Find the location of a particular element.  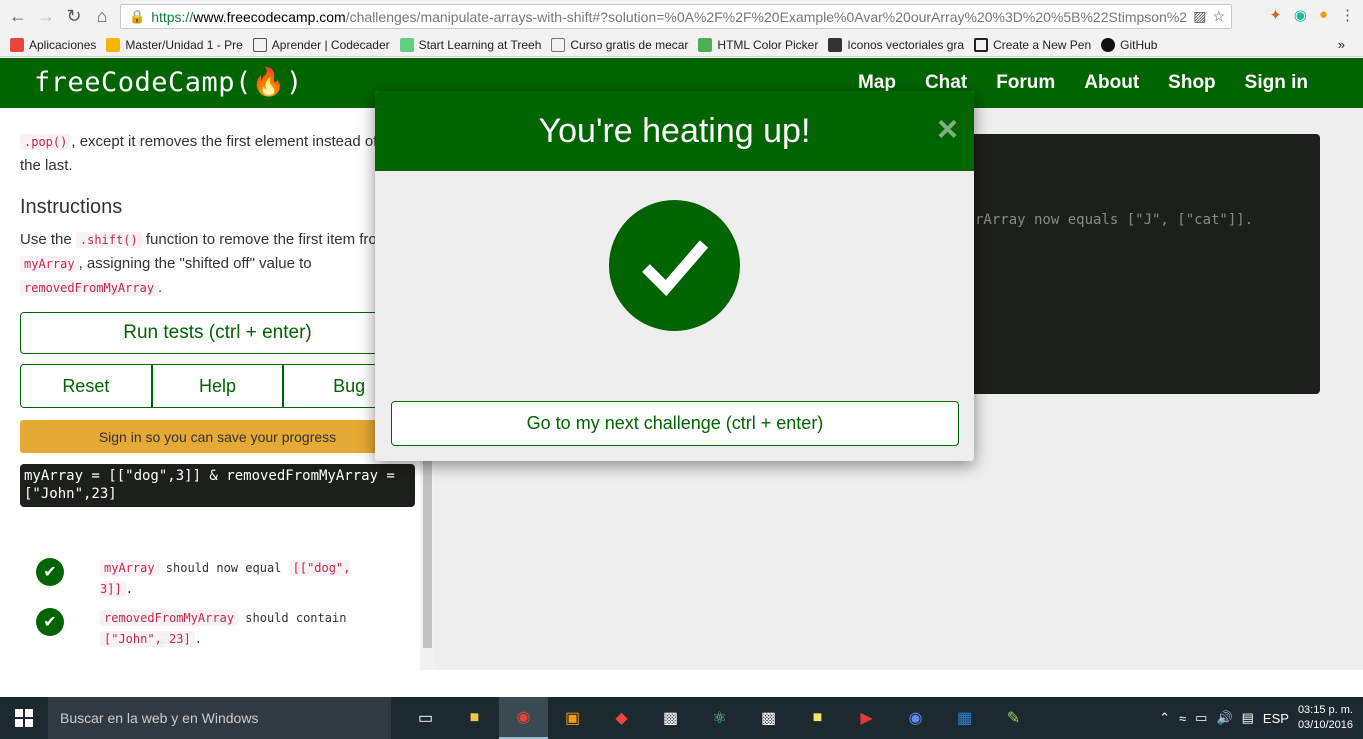

paint-icon: ✎ is located at coordinates (1013, 718).